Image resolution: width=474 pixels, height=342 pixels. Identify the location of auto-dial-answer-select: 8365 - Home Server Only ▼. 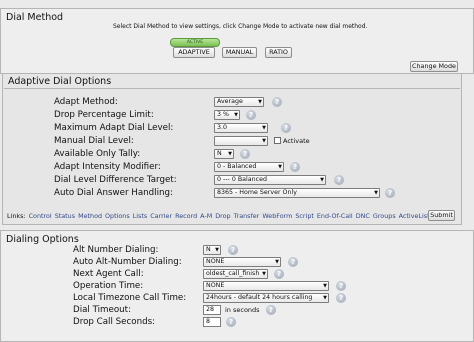
(297, 193).